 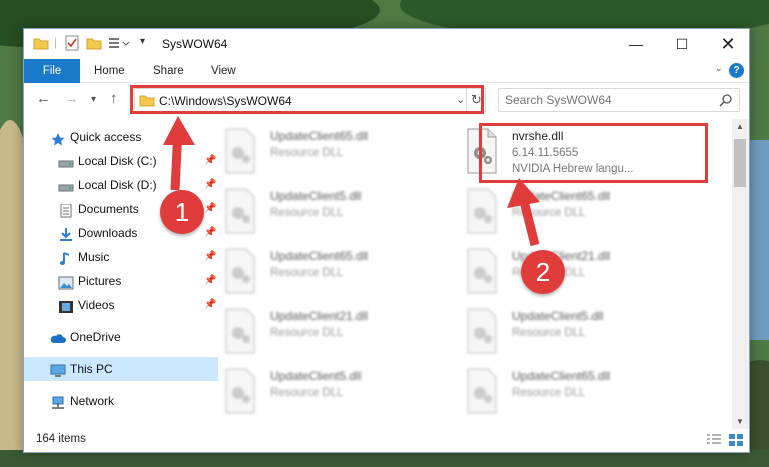 What do you see at coordinates (636, 44) in the screenshot?
I see `minimize-button: —` at bounding box center [636, 44].